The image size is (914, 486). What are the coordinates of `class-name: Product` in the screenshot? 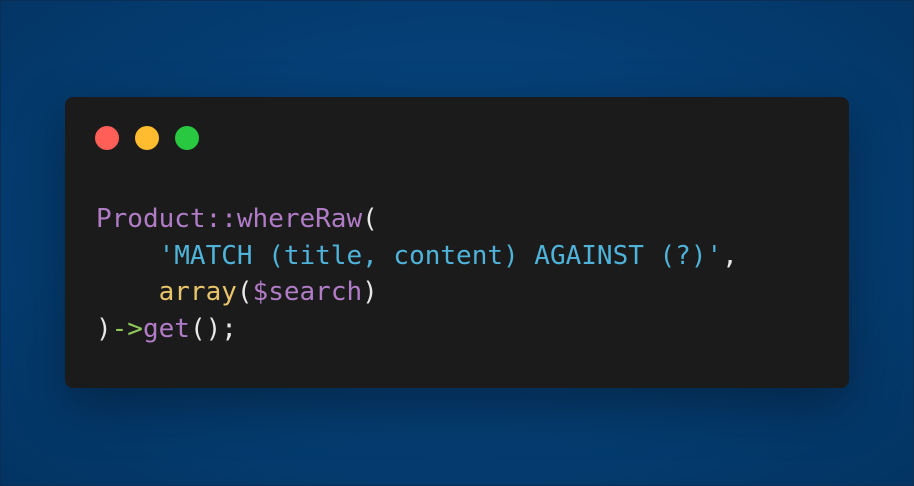 It's located at (151, 219).